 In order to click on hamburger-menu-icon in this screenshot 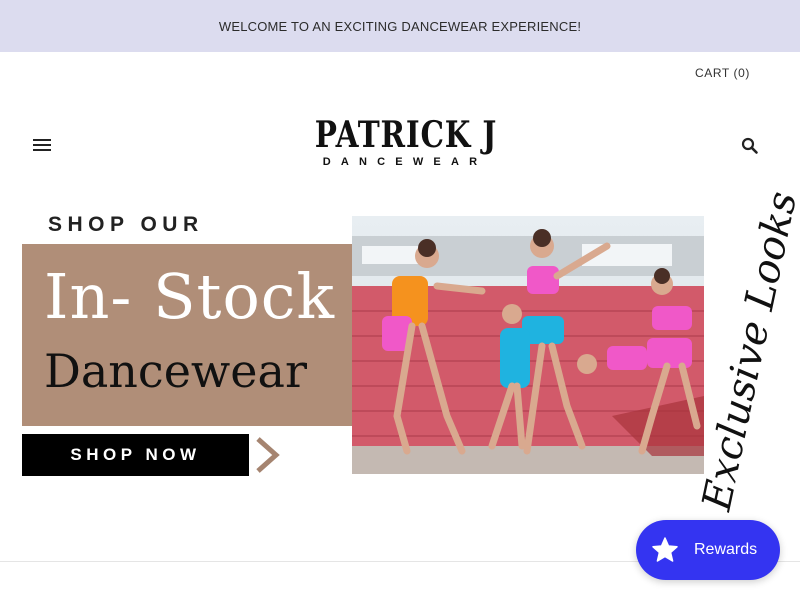, I will do `click(42, 146)`.